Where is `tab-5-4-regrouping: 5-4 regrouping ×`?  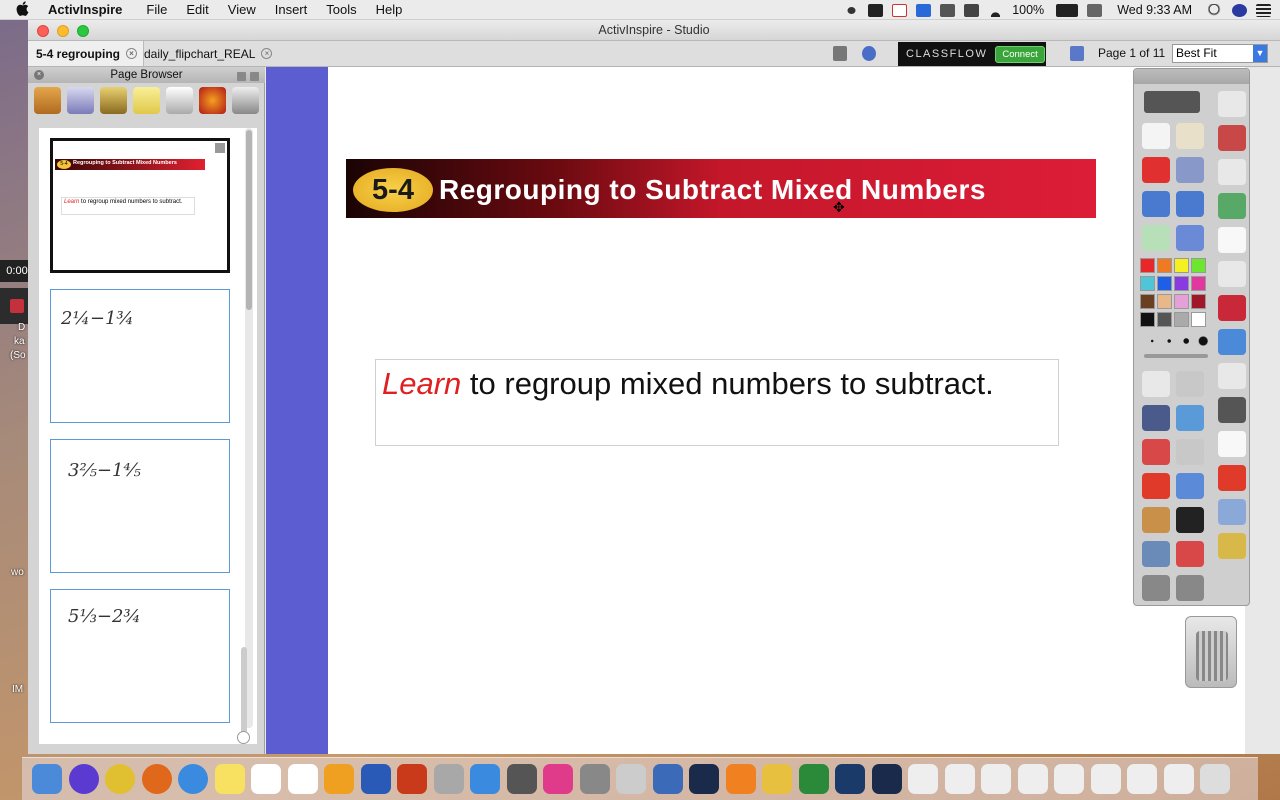 tab-5-4-regrouping: 5-4 regrouping × is located at coordinates (86, 53).